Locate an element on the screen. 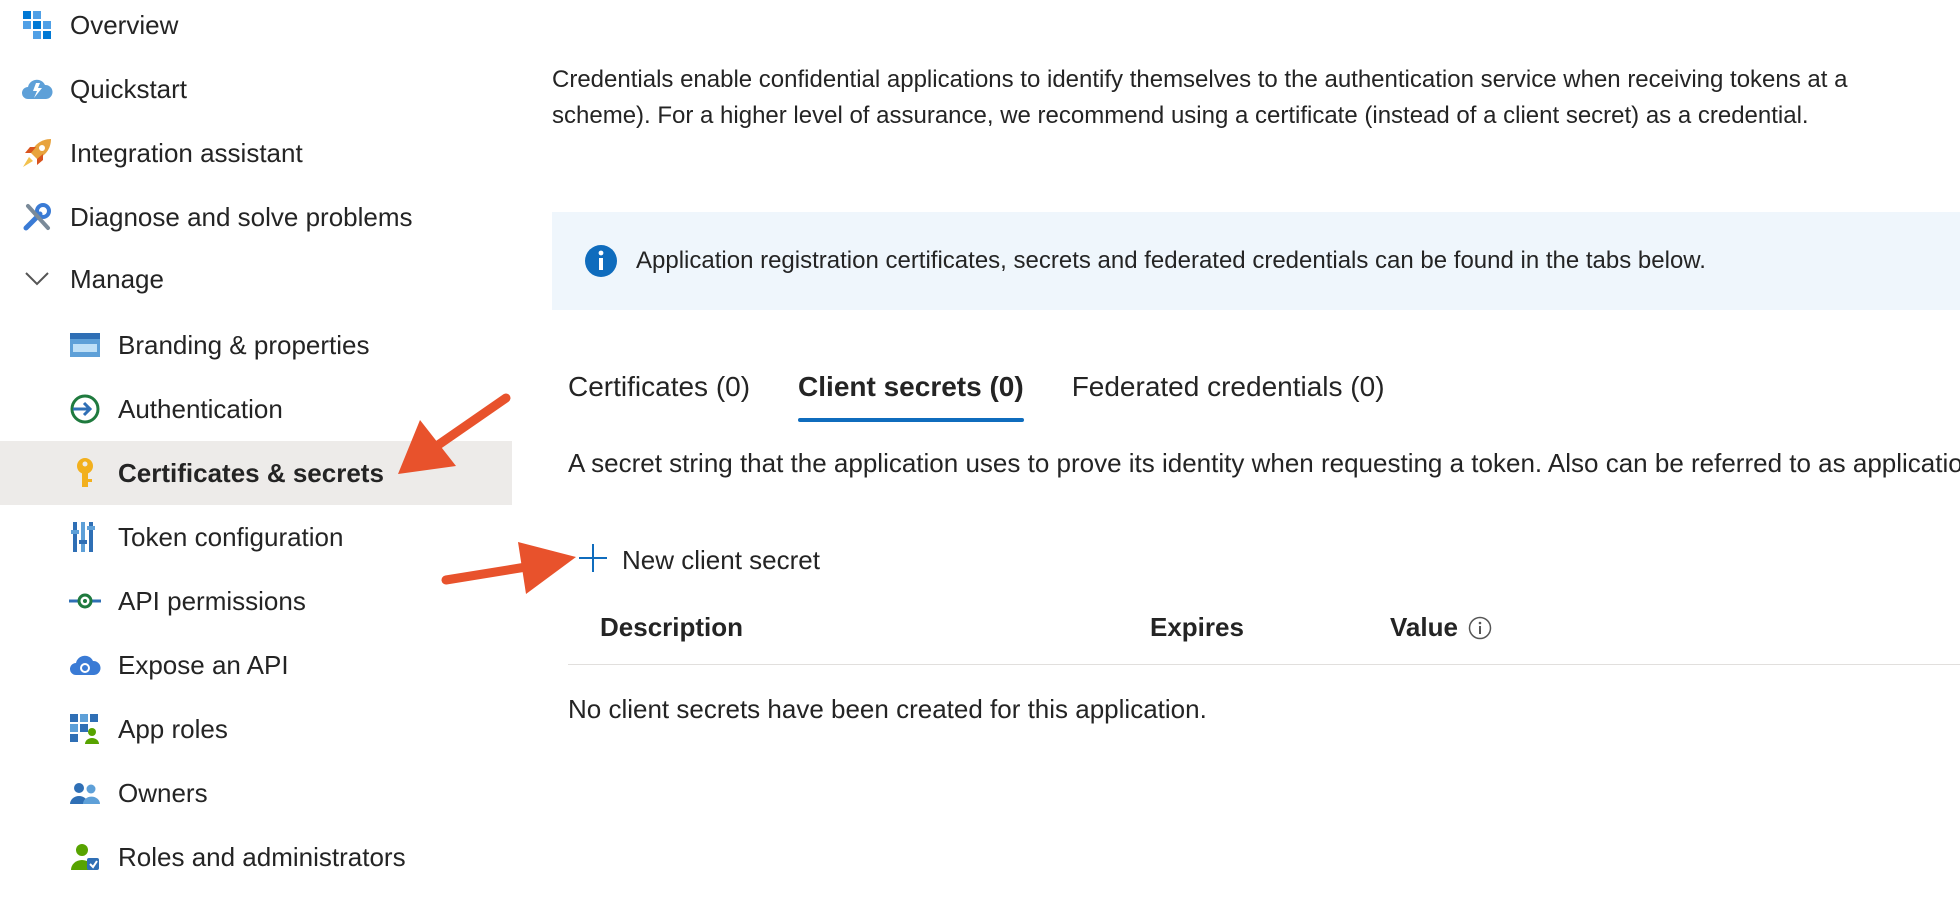 The width and height of the screenshot is (1960, 902). branding-icon is located at coordinates (85, 345).